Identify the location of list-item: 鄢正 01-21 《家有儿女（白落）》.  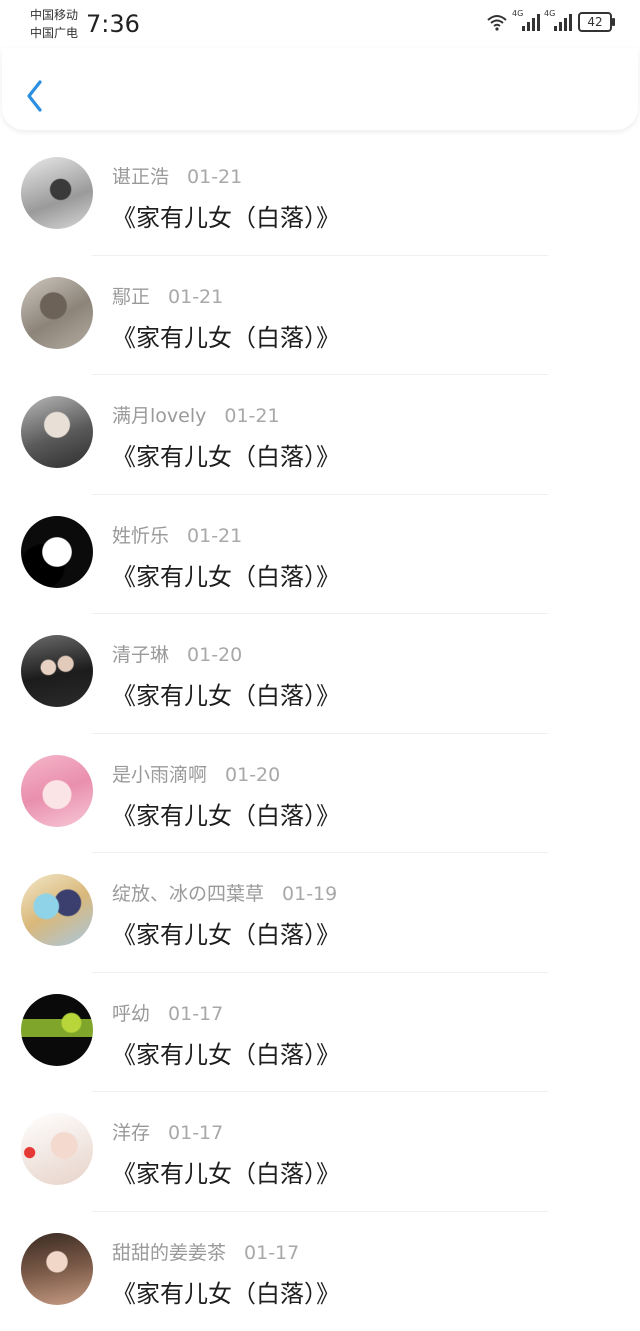
(320, 316).